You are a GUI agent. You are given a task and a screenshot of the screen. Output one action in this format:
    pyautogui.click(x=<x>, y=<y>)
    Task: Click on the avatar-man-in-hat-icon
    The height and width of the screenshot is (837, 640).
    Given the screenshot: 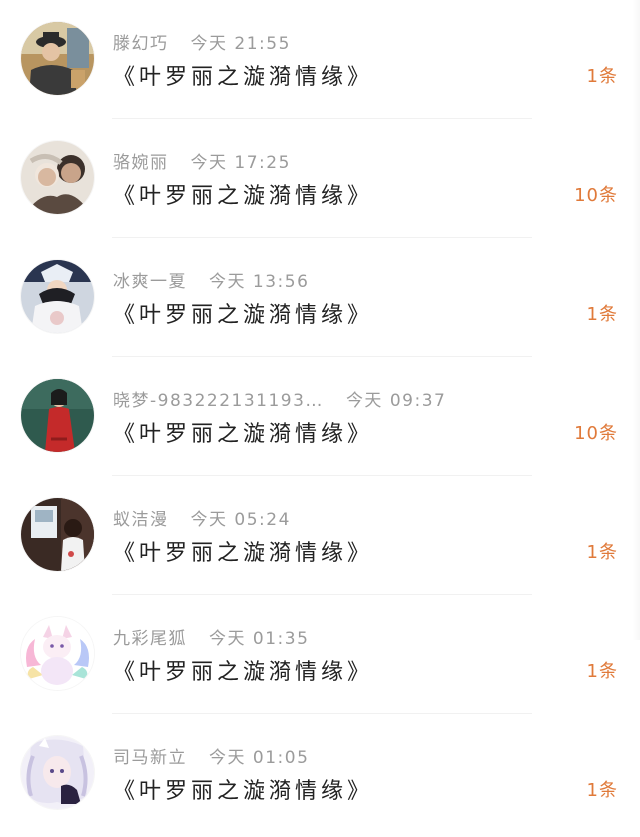 What is the action you would take?
    pyautogui.click(x=57, y=58)
    